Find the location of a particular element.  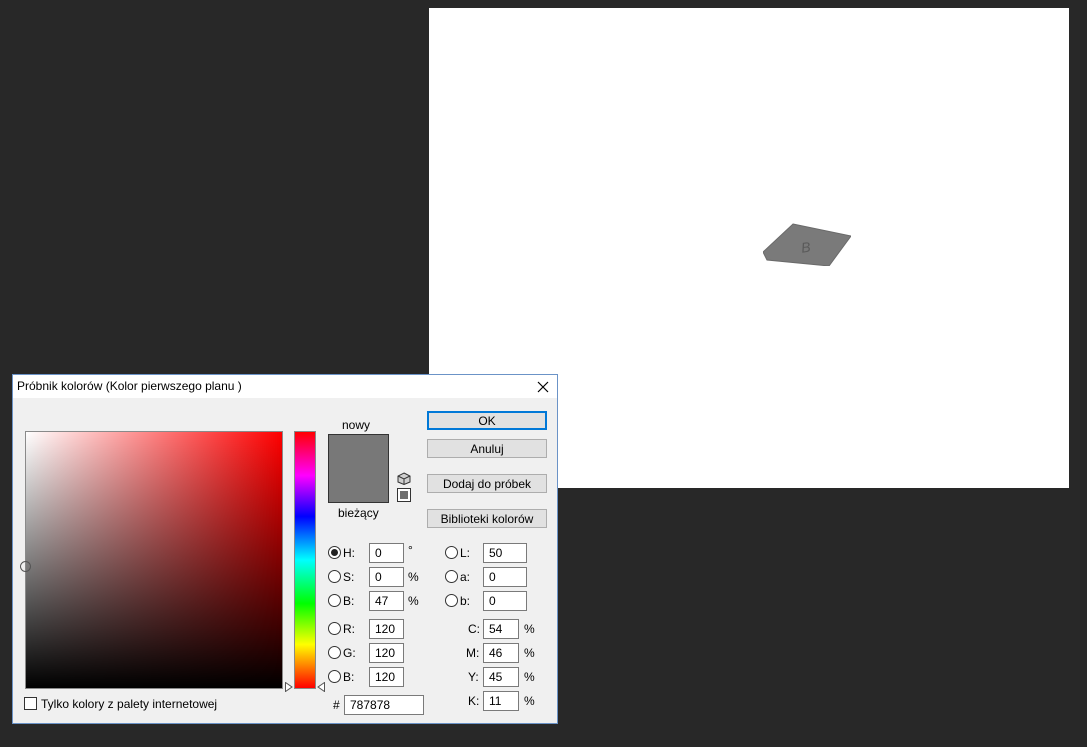

radio-saturation is located at coordinates (334, 576).